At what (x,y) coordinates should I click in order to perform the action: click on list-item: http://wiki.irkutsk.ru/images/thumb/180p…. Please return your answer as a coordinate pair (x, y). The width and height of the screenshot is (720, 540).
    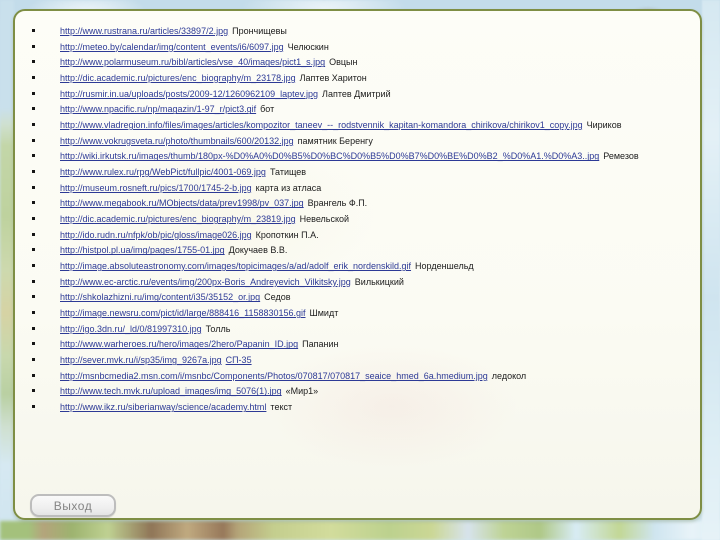
    Looking at the image, I should click on (335, 157).